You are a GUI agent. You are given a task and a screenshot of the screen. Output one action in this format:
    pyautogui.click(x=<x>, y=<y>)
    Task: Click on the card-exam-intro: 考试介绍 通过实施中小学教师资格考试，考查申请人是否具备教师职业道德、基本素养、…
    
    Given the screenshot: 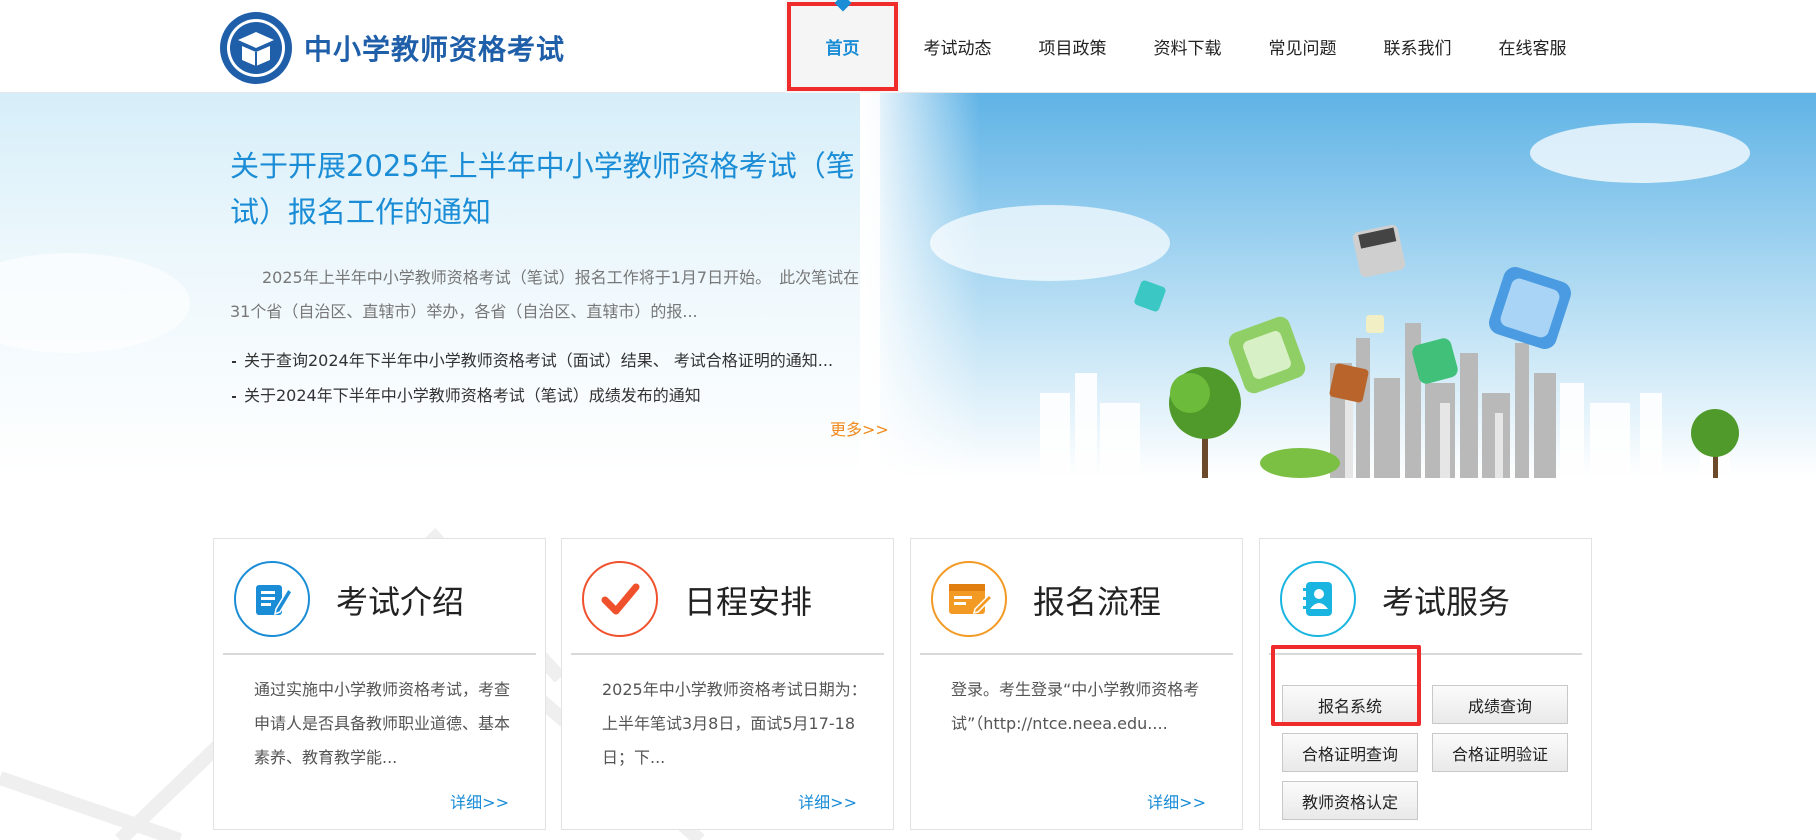 What is the action you would take?
    pyautogui.click(x=379, y=684)
    